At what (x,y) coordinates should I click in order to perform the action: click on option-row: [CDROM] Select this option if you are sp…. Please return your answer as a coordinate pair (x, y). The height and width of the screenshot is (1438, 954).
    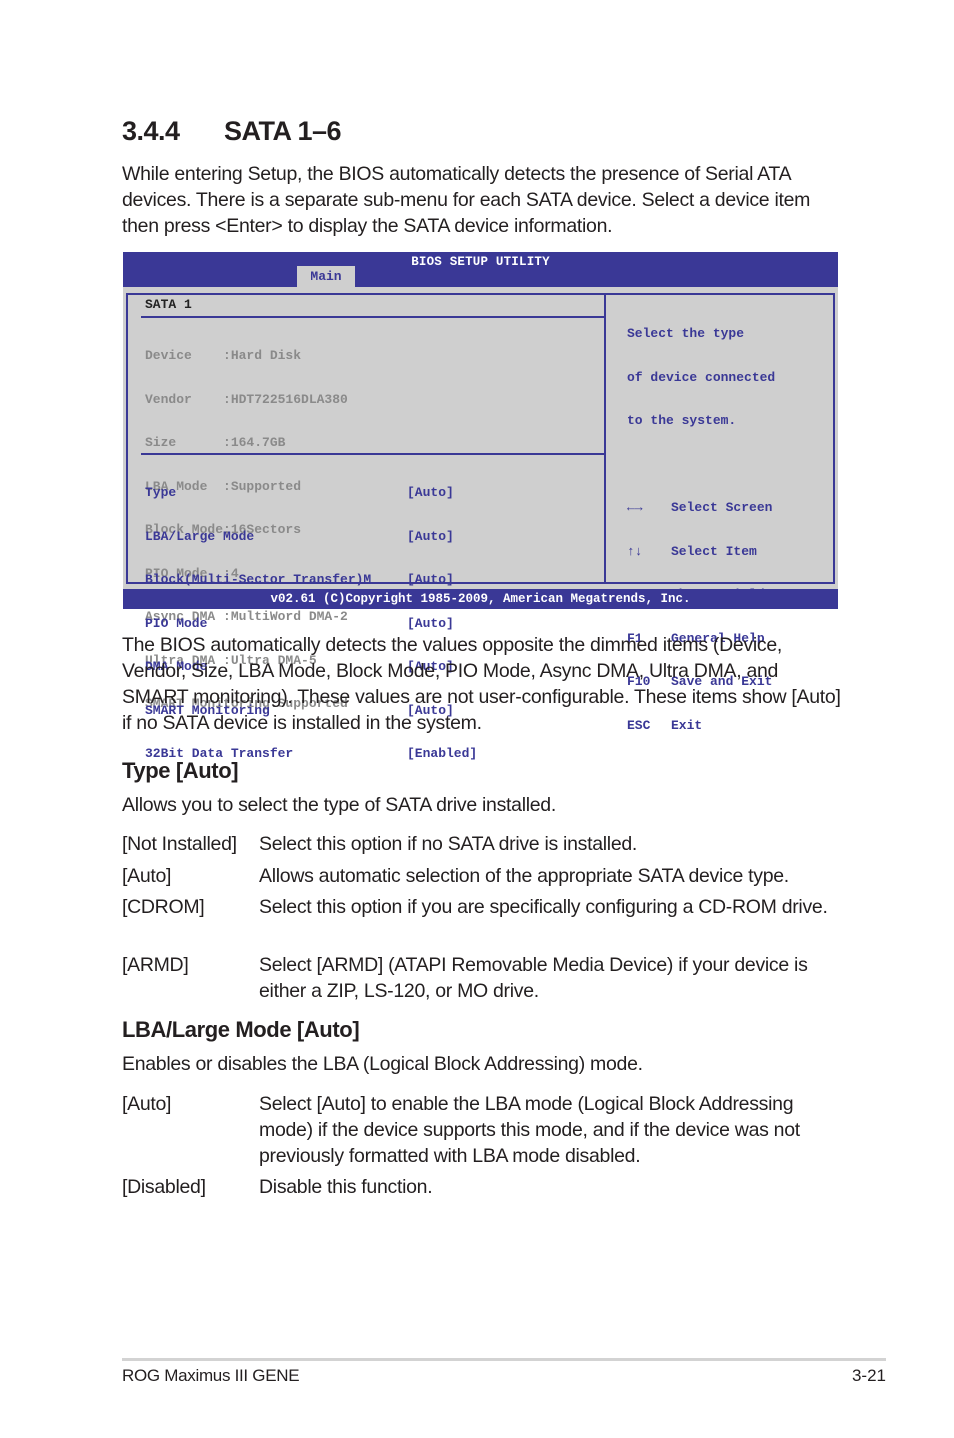
    Looking at the image, I should click on (482, 907).